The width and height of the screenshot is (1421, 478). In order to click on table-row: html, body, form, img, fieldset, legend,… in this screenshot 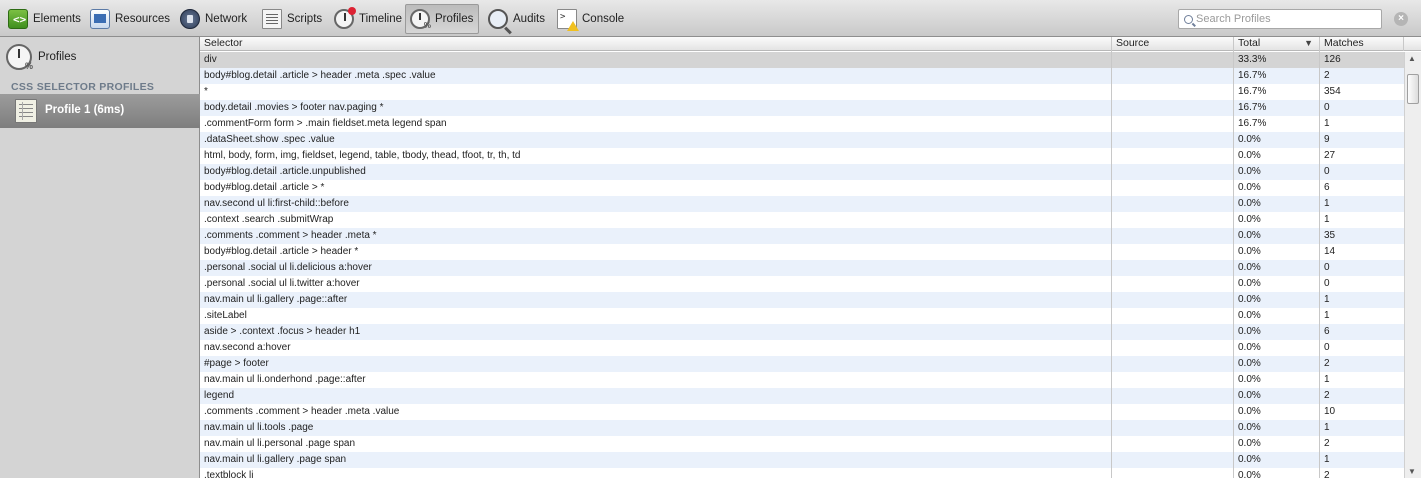, I will do `click(802, 156)`.